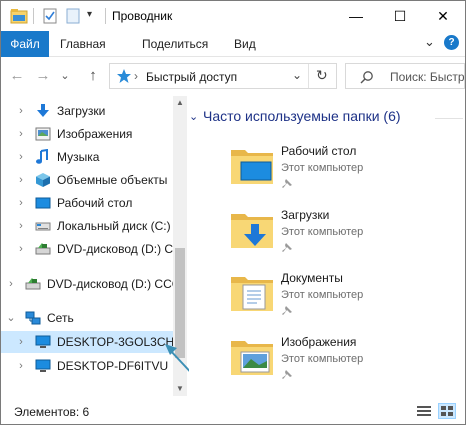  What do you see at coordinates (105, 16) in the screenshot?
I see `title-divider` at bounding box center [105, 16].